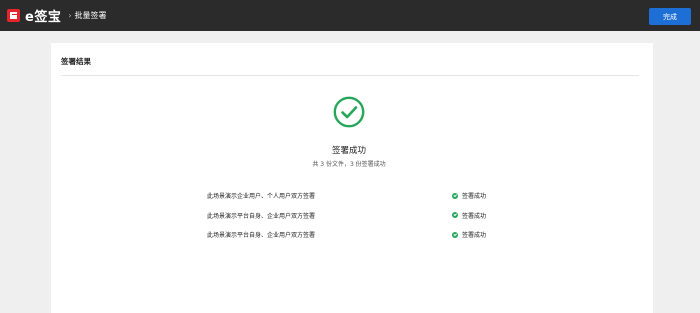 The image size is (700, 313). What do you see at coordinates (13, 15) in the screenshot?
I see `esign-logo-icon` at bounding box center [13, 15].